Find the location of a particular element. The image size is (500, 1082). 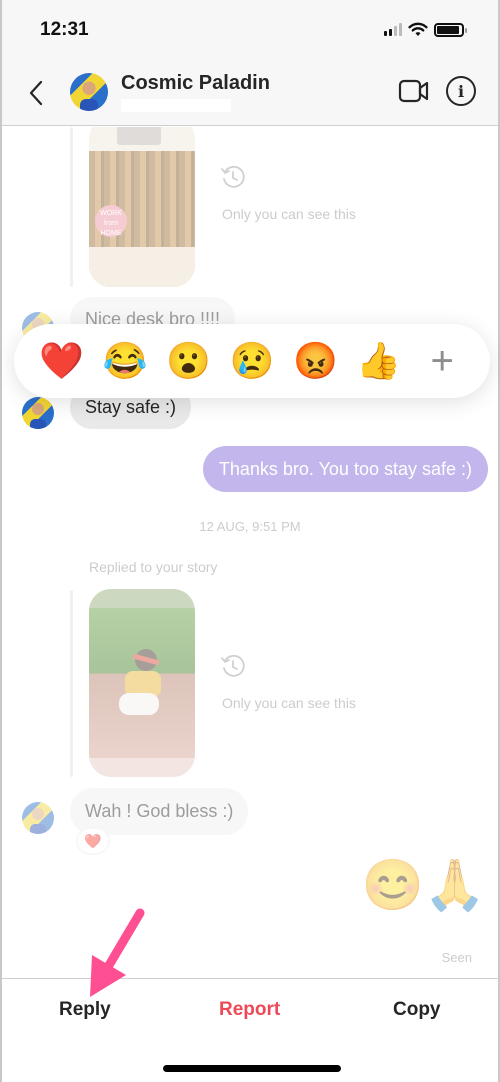

battery-icon is located at coordinates (450, 29).